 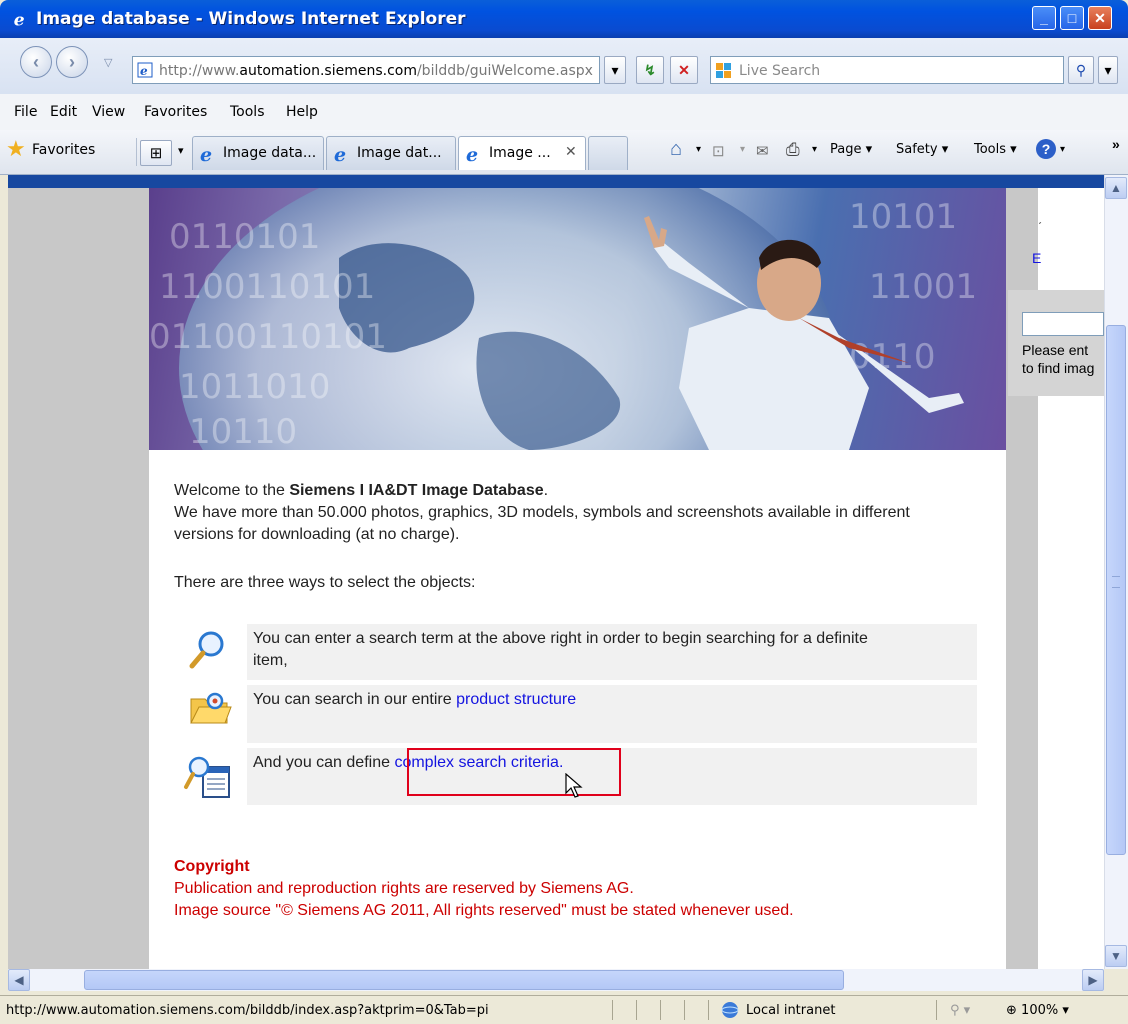 I want to click on svg-text: 1011010, so click(x=254, y=387).